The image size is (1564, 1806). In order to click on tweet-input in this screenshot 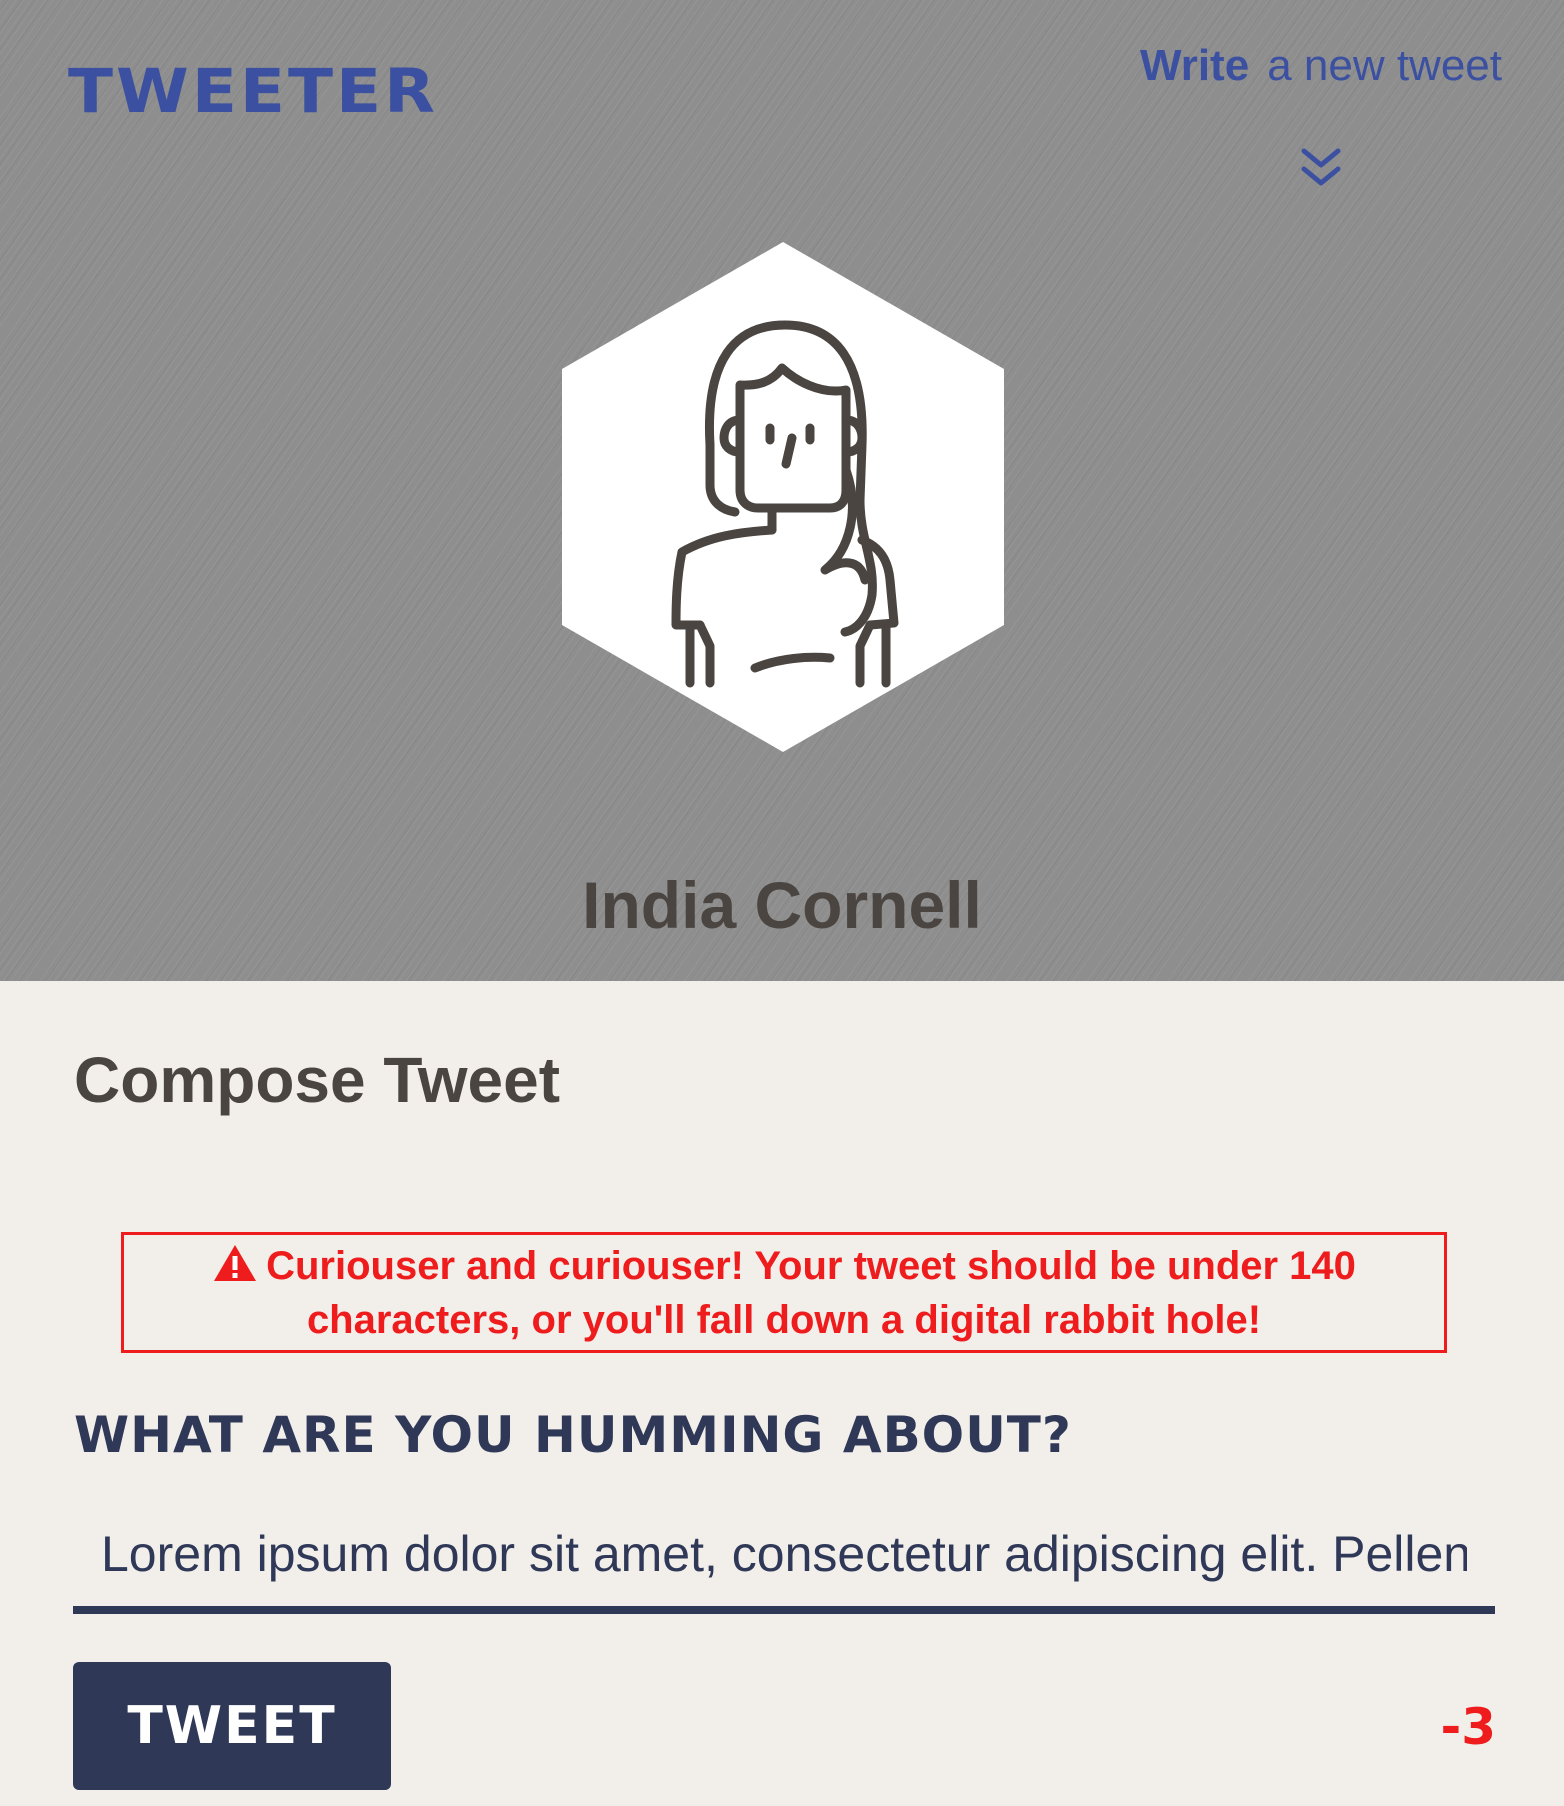, I will do `click(784, 1558)`.